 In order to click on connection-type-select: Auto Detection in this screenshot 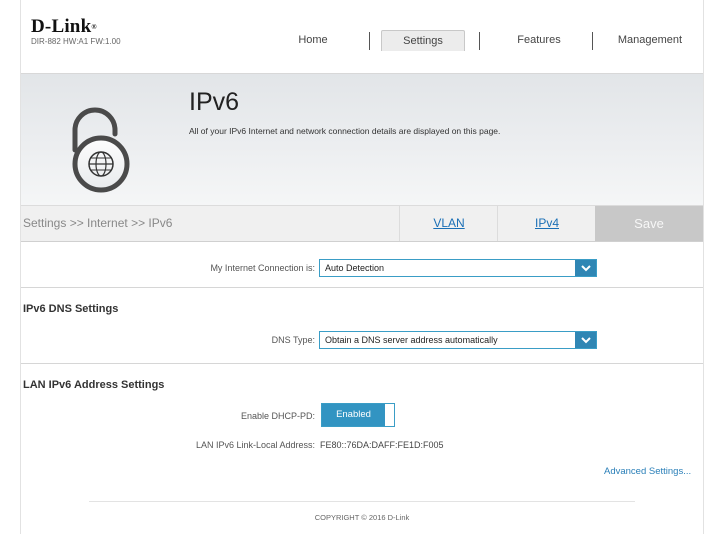, I will do `click(458, 268)`.